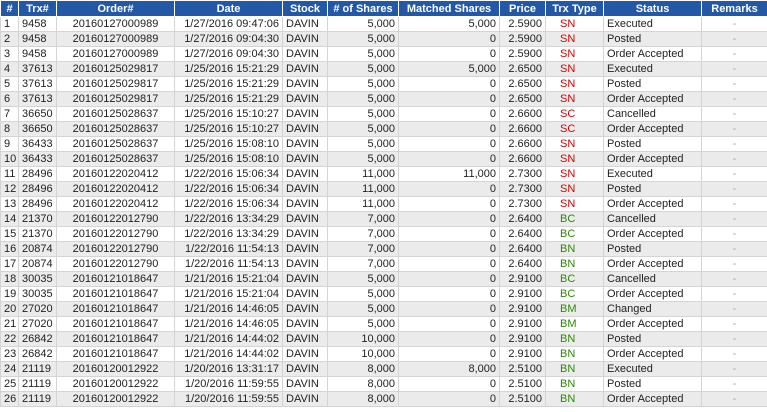 This screenshot has height=412, width=767. I want to click on trx-number: 26842, so click(37, 339).